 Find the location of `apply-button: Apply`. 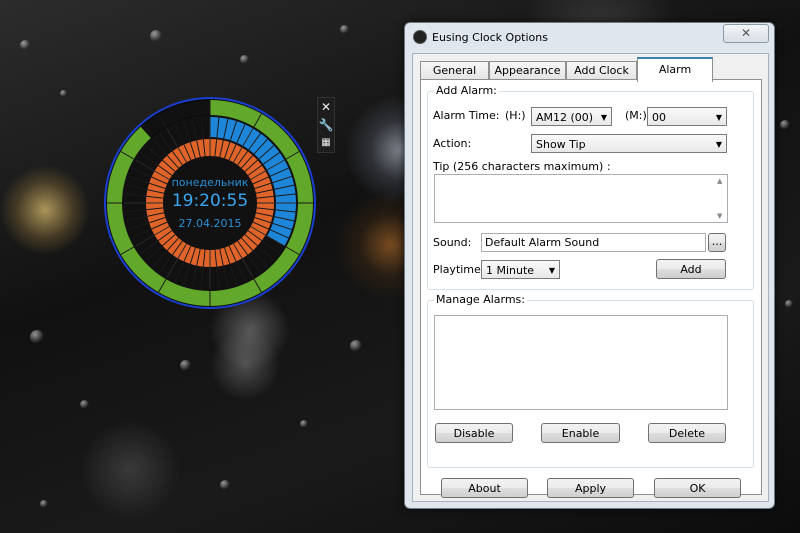

apply-button: Apply is located at coordinates (590, 488).